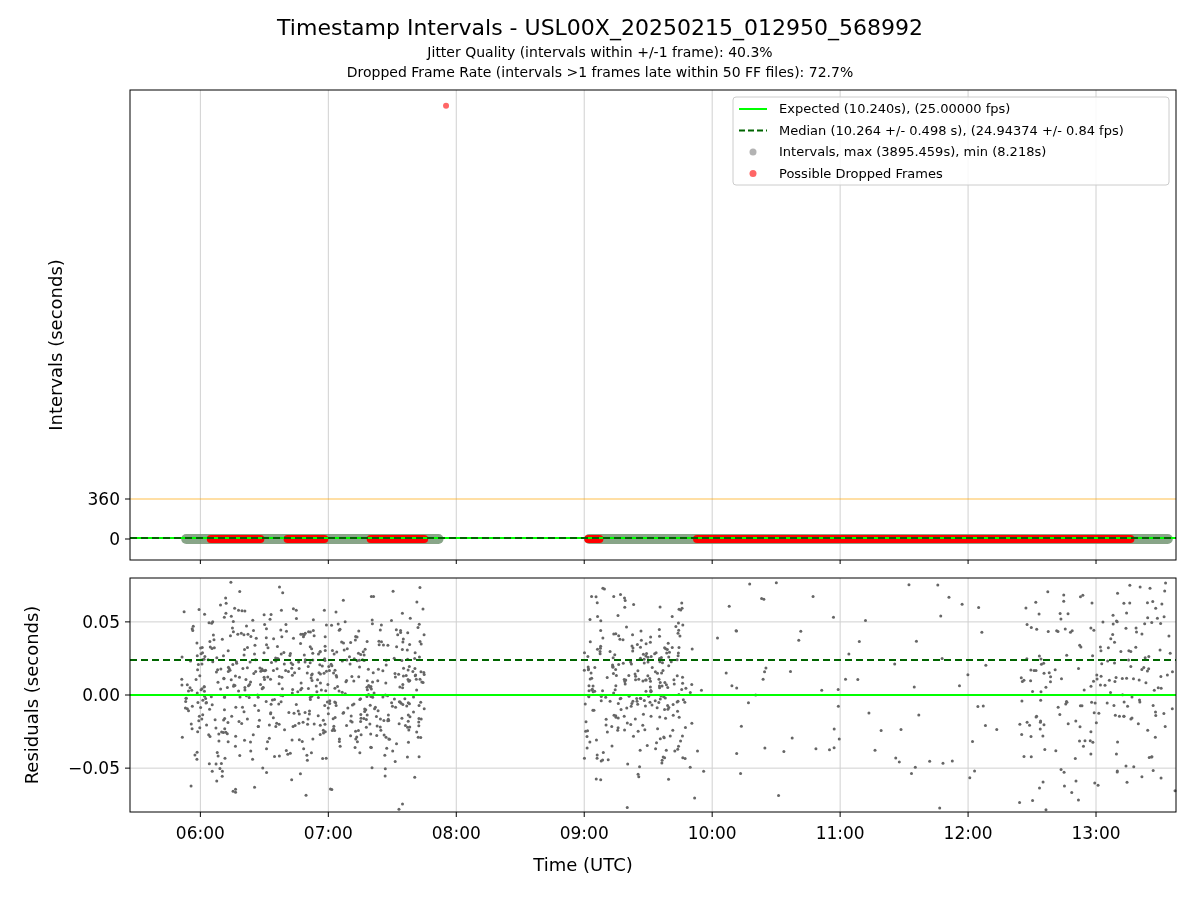 This screenshot has height=900, width=1200. Describe the element at coordinates (55, 345) in the screenshot. I see `y-axis-label: Intervals (seconds)` at that location.